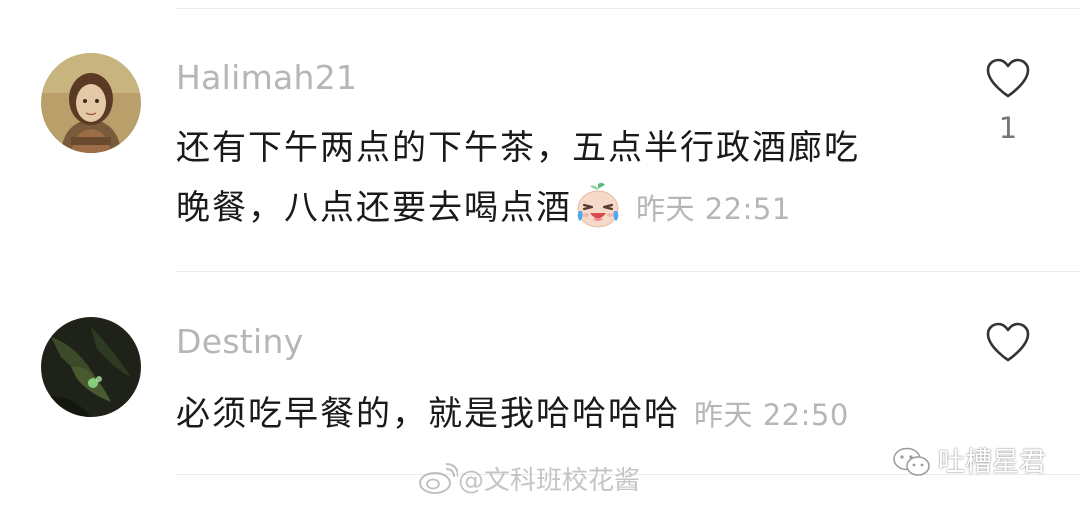  Describe the element at coordinates (438, 478) in the screenshot. I see `weibo-logo-icon` at that location.